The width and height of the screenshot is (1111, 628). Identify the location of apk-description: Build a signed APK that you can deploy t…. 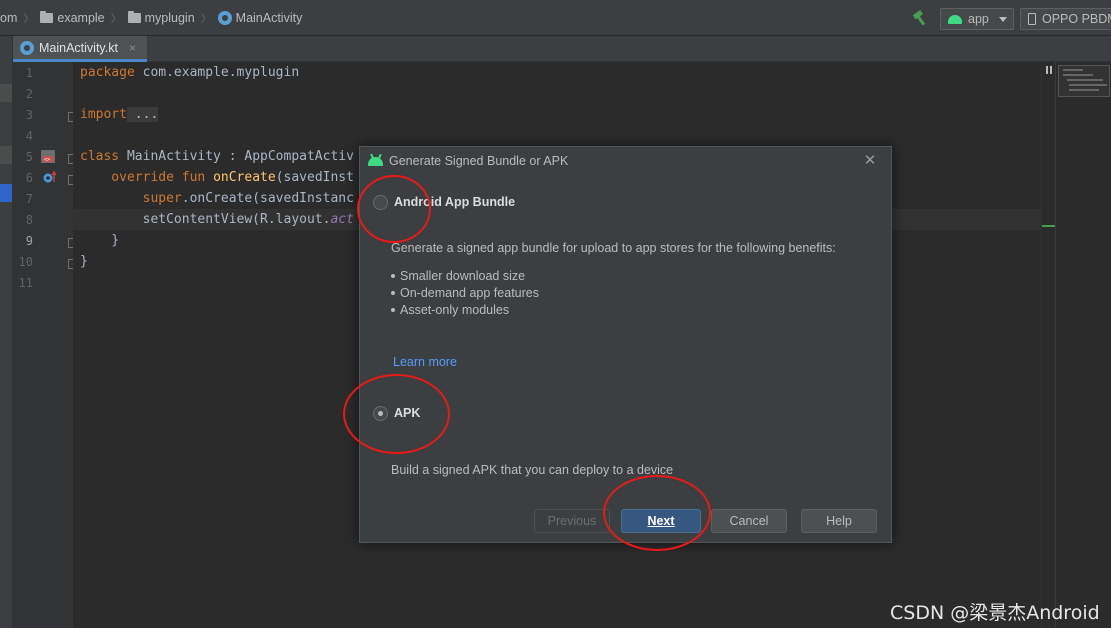
(532, 470).